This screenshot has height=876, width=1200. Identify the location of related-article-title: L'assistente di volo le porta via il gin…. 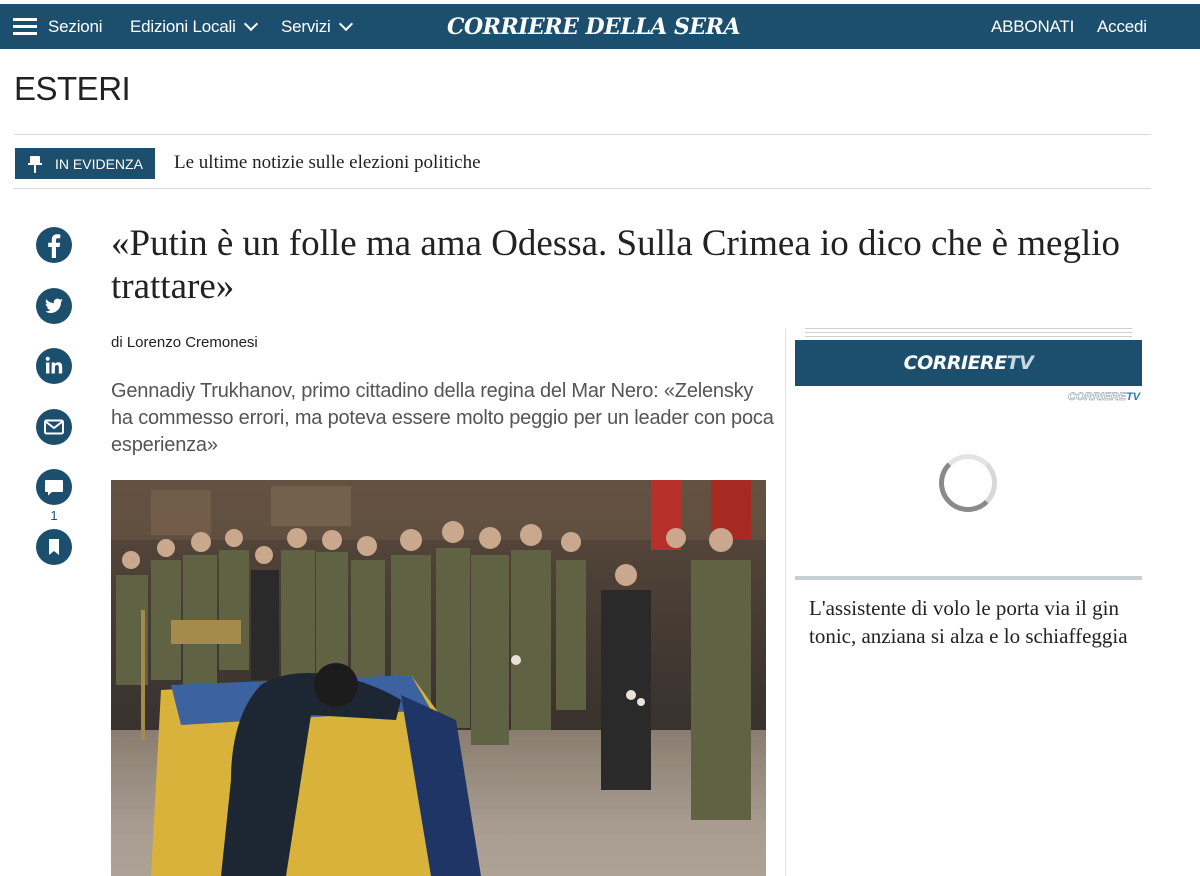
(969, 622).